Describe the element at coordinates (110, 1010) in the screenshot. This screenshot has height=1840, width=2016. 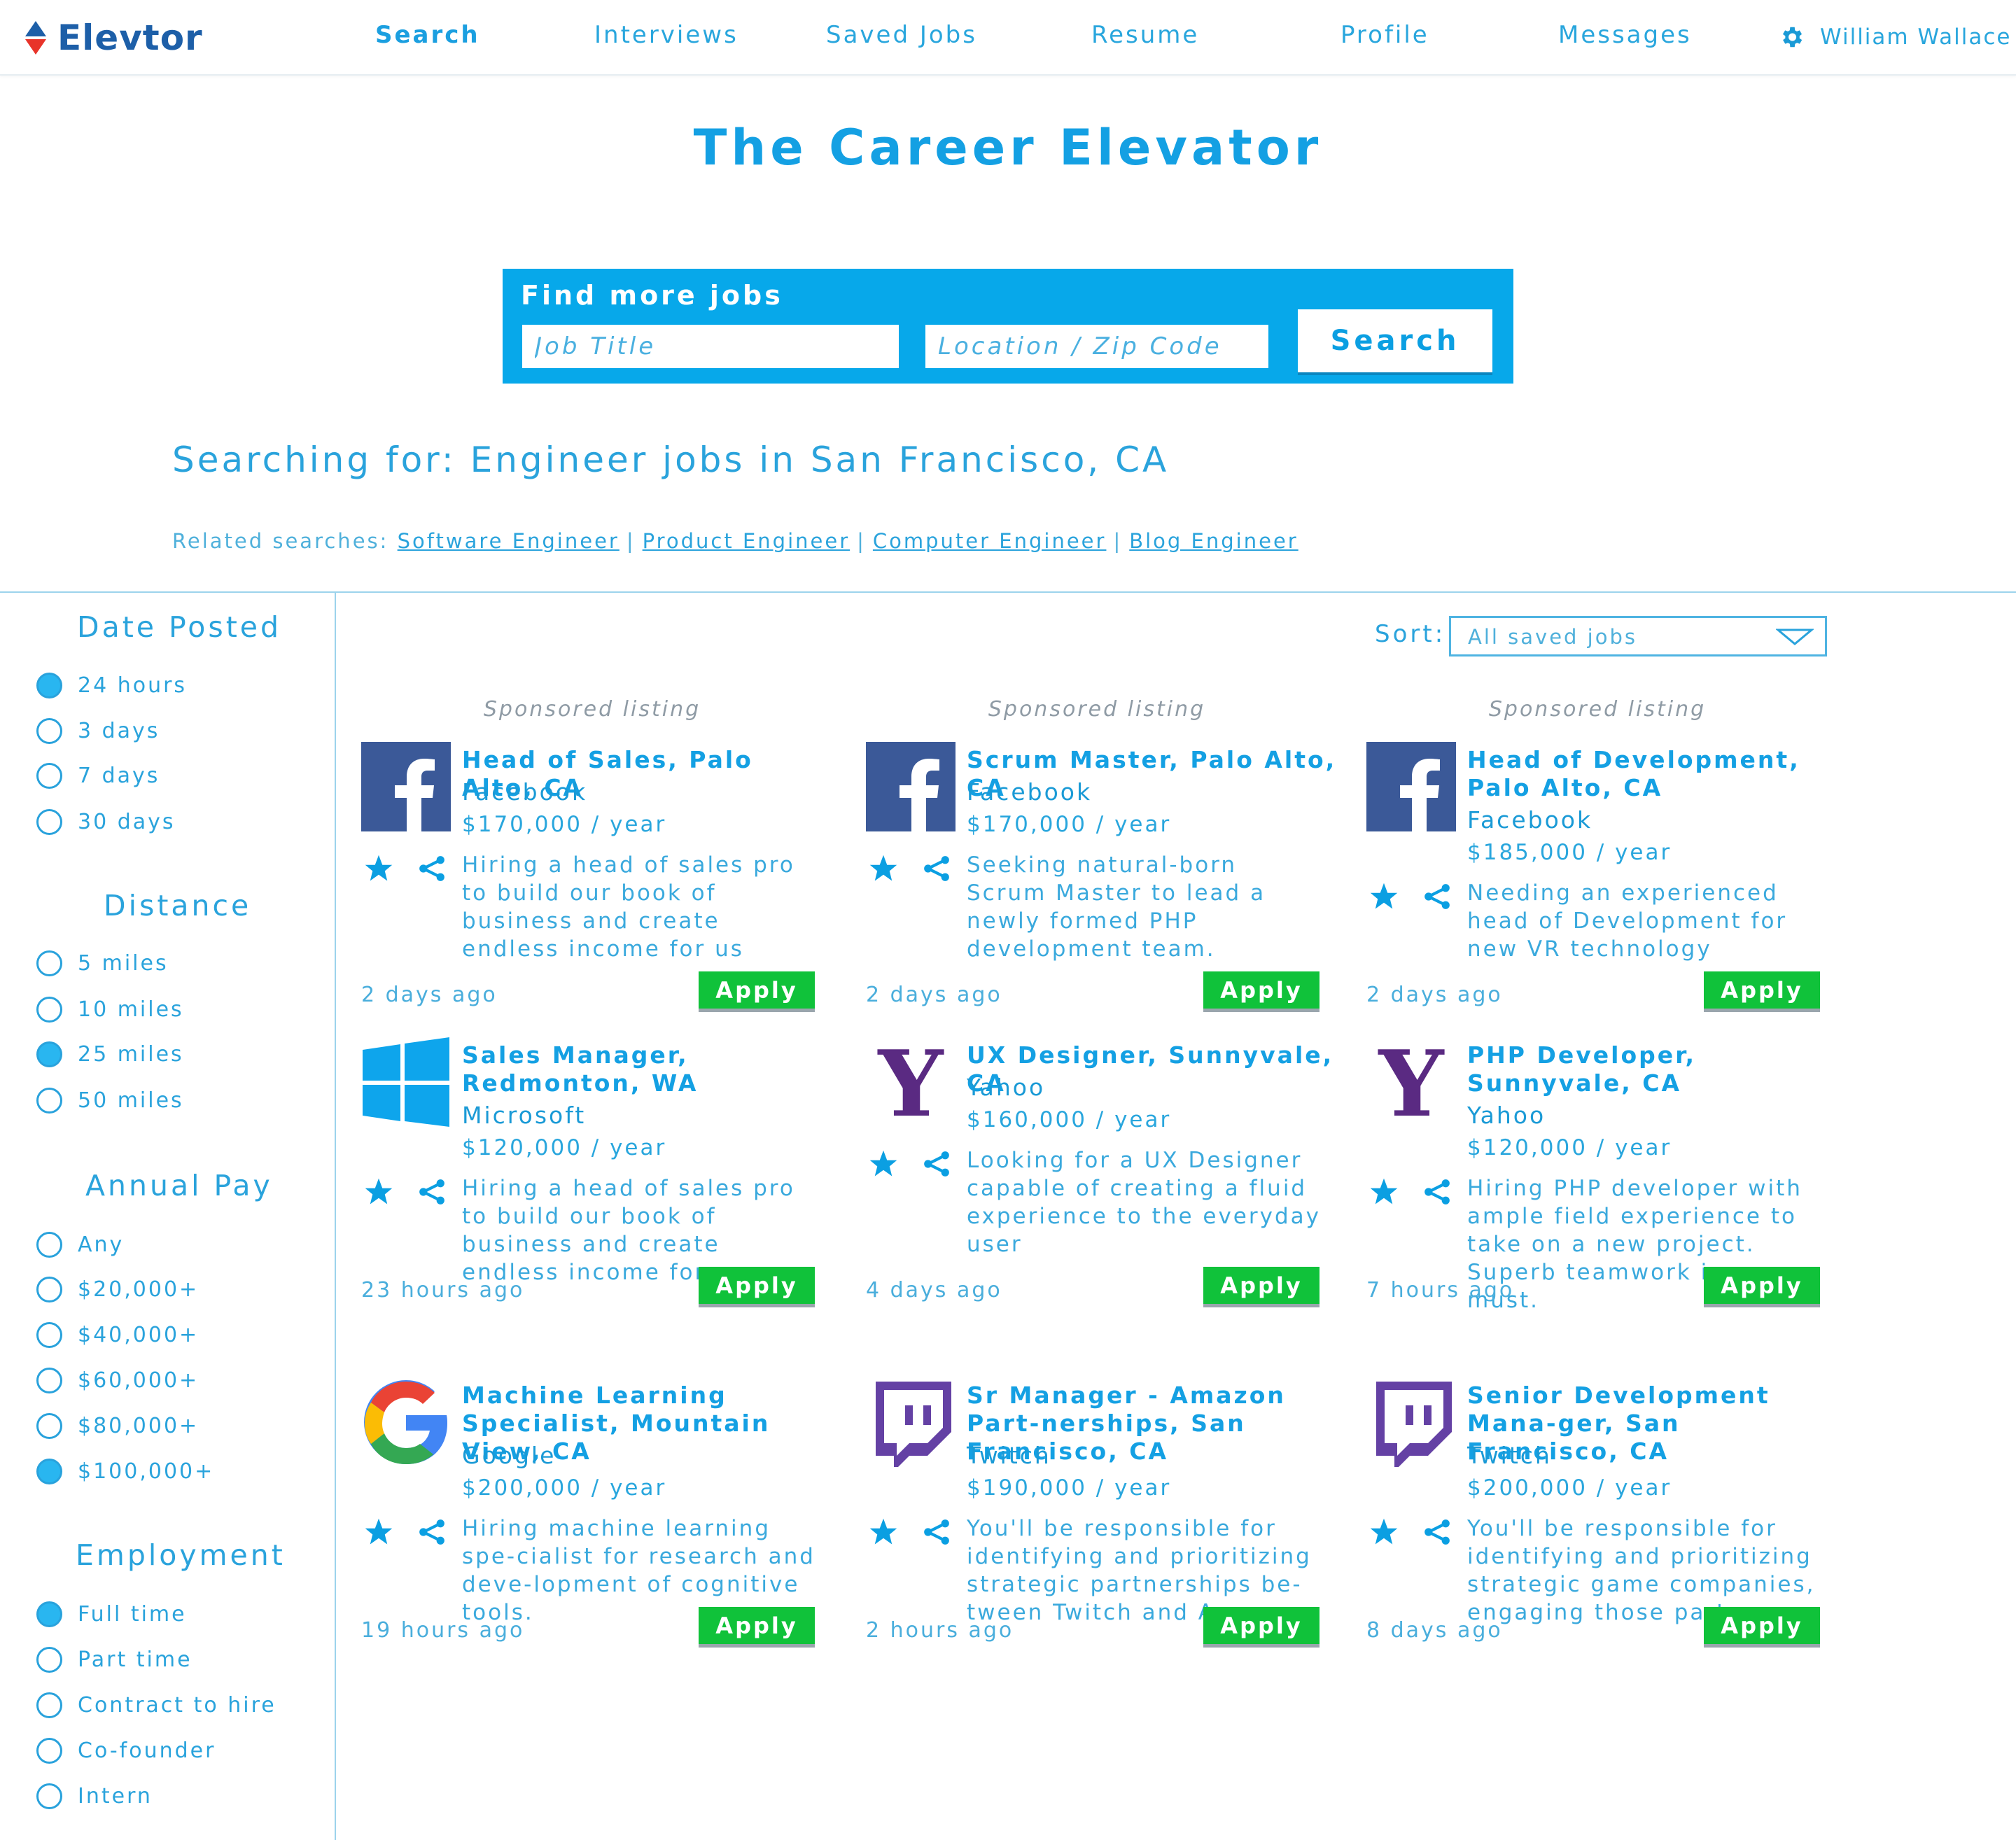
I see `filter-option: 10 miles` at that location.